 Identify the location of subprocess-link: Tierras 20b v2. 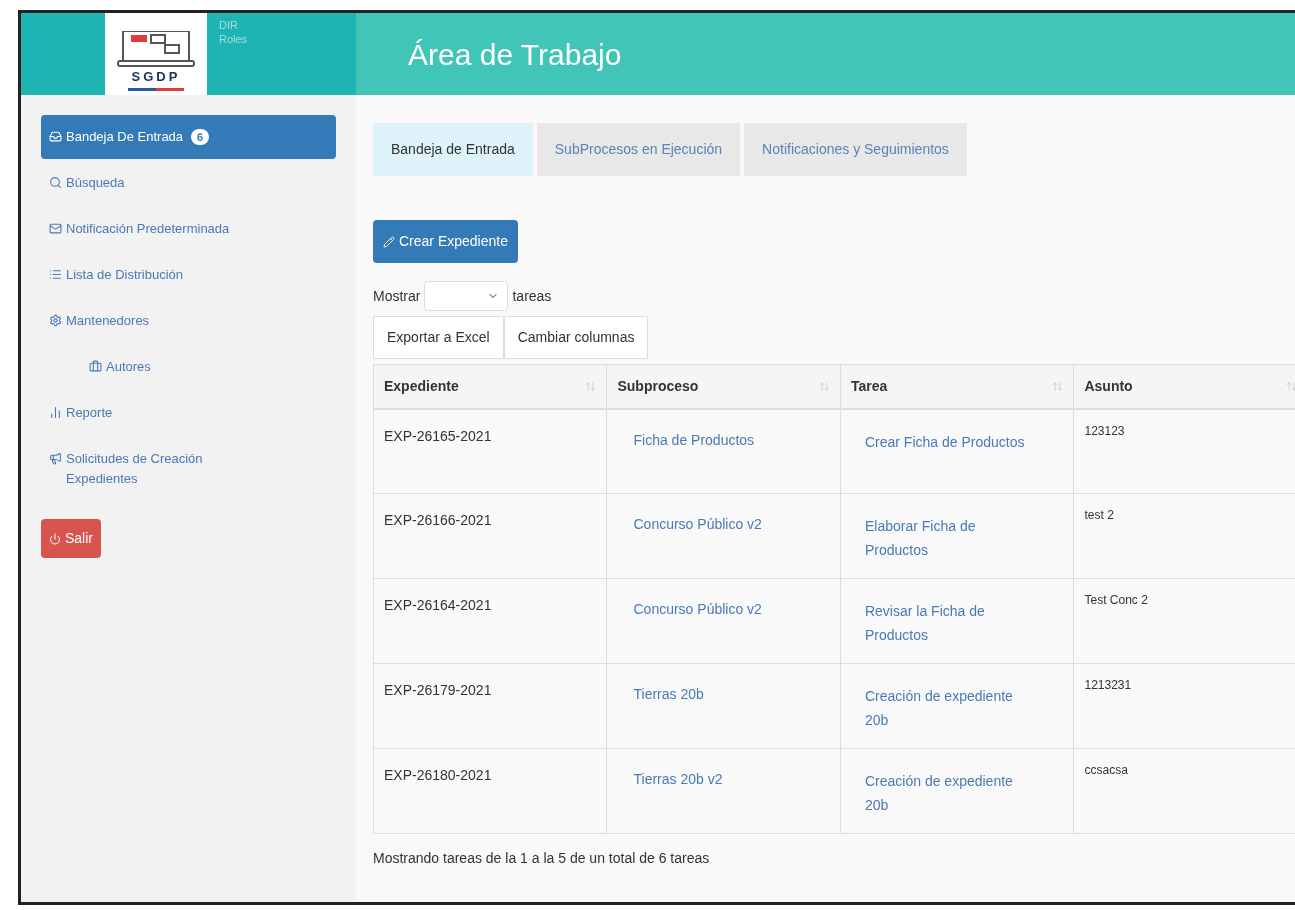
(678, 779).